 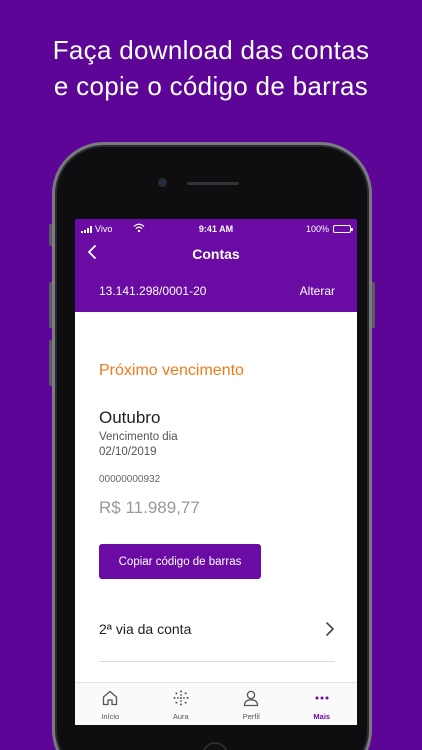 I want to click on home-icon, so click(x=110, y=698).